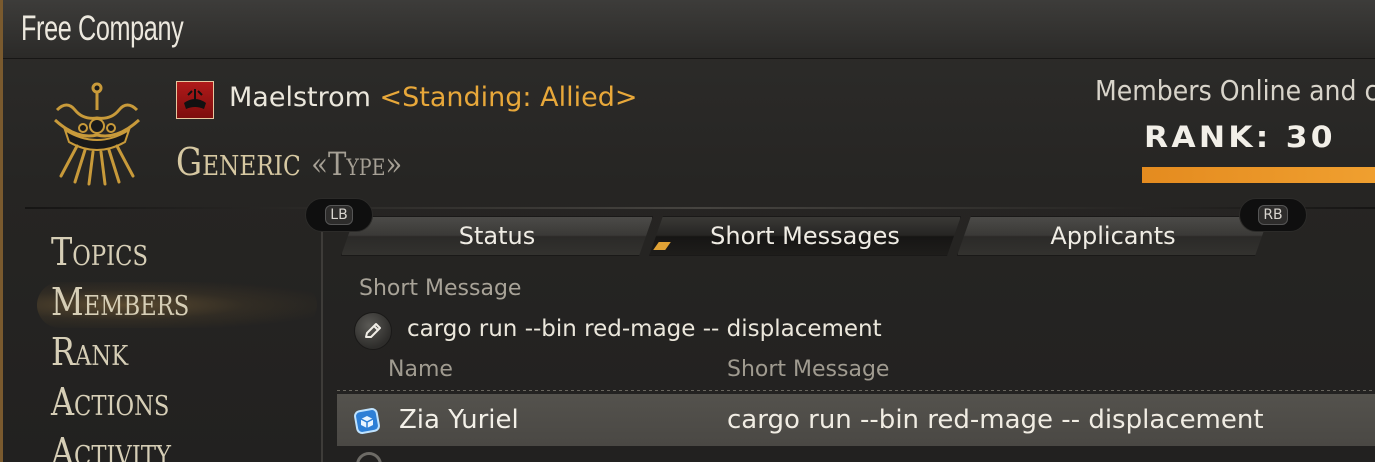 The height and width of the screenshot is (462, 1375). What do you see at coordinates (174, 336) in the screenshot?
I see `side-nav: Topics Members Rank Actions Activity` at bounding box center [174, 336].